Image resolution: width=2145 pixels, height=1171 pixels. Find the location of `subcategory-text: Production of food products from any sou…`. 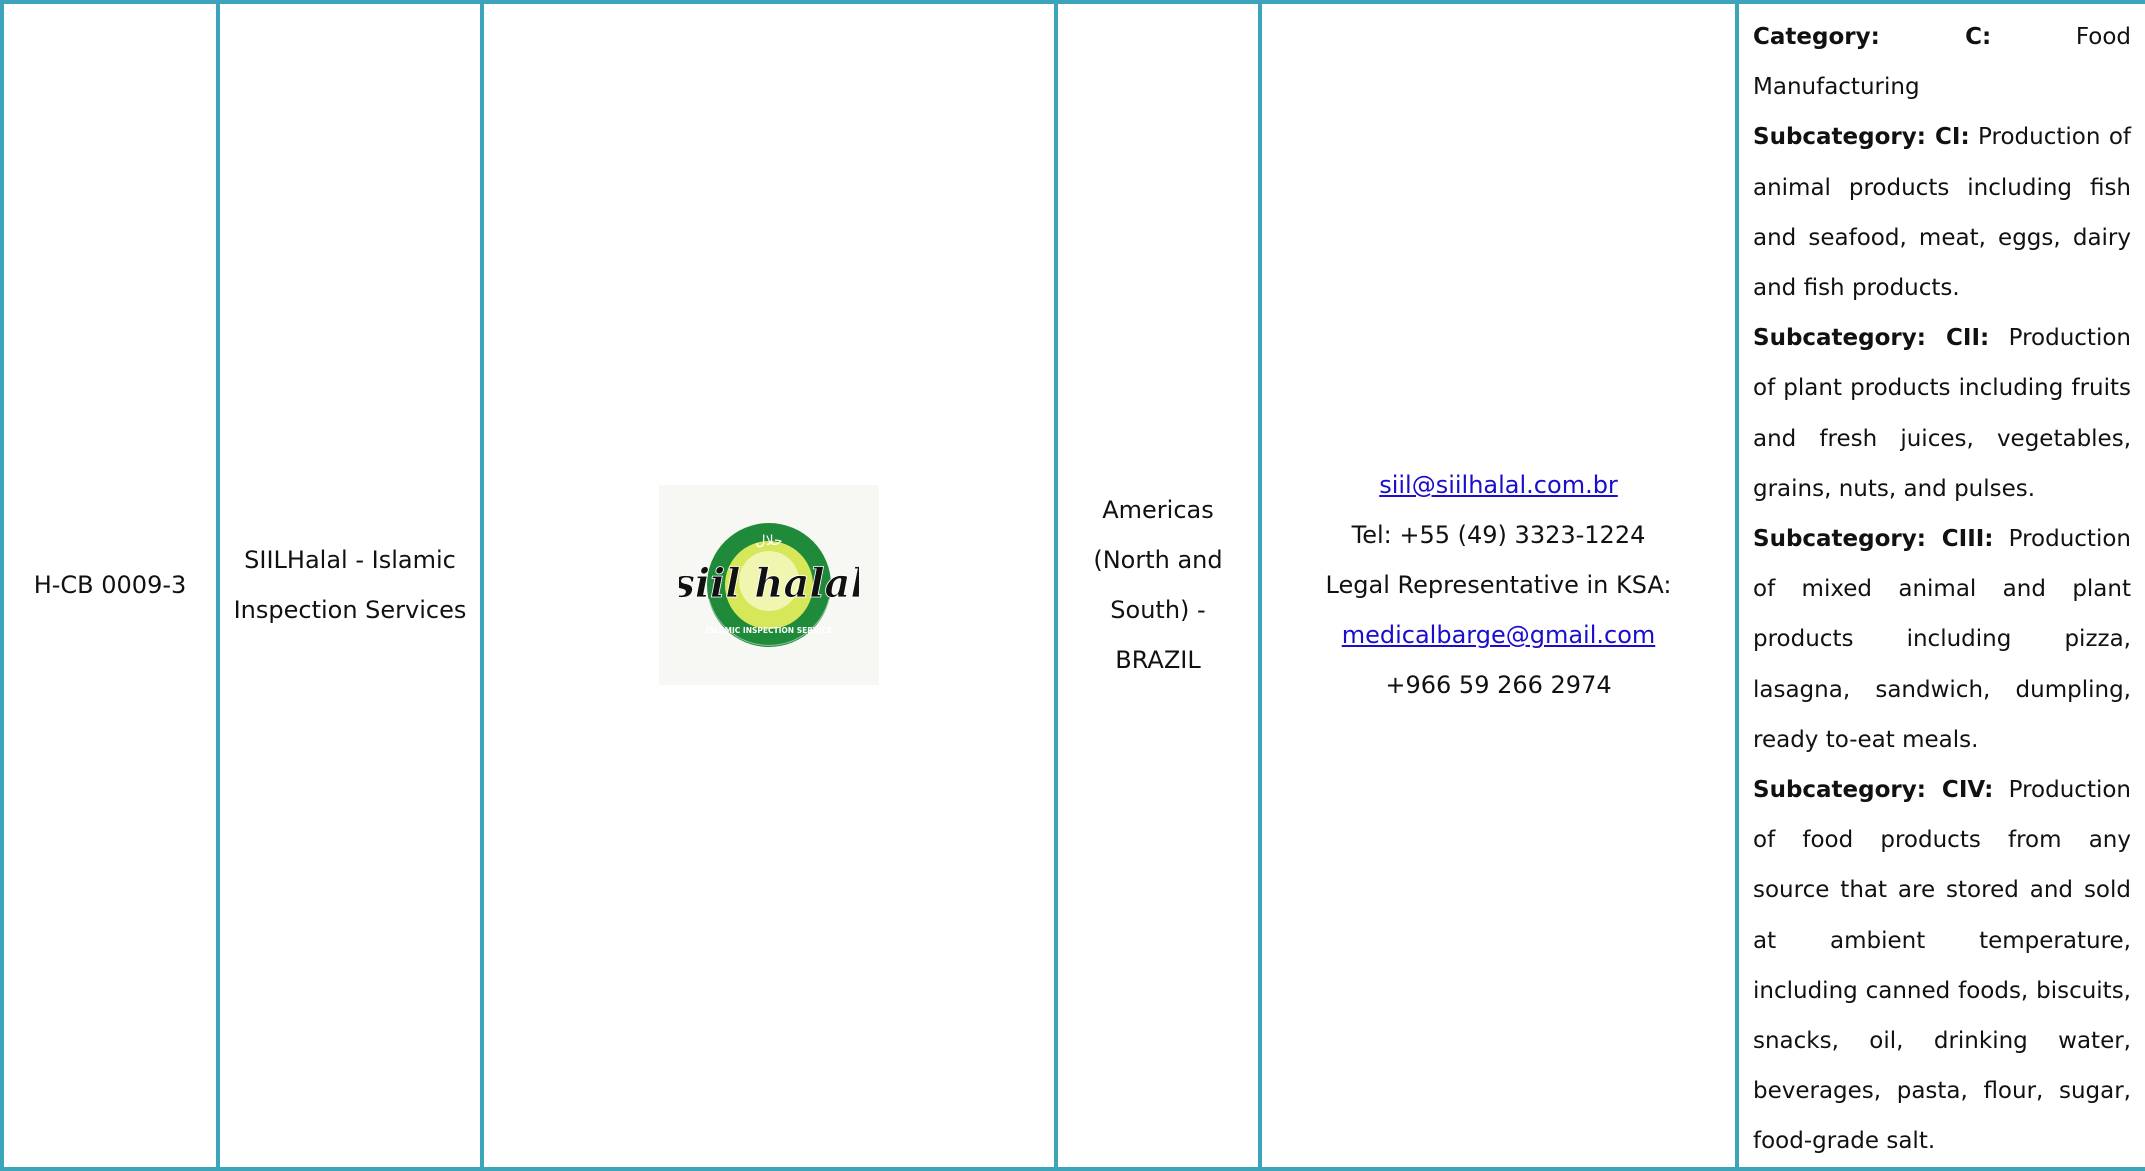

subcategory-text: Production of food products from any sou… is located at coordinates (1942, 966).